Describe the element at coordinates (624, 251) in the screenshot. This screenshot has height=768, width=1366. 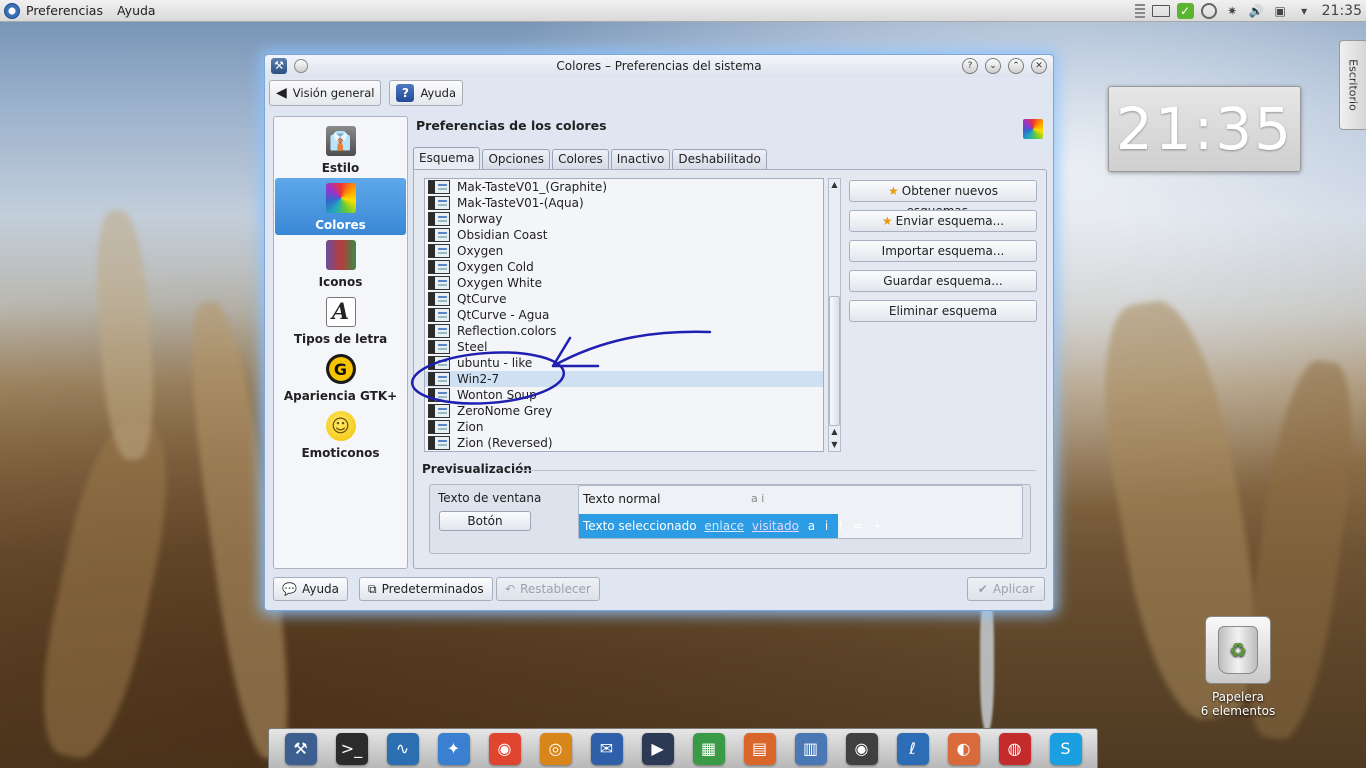
I see `list-item: Oxygen` at that location.